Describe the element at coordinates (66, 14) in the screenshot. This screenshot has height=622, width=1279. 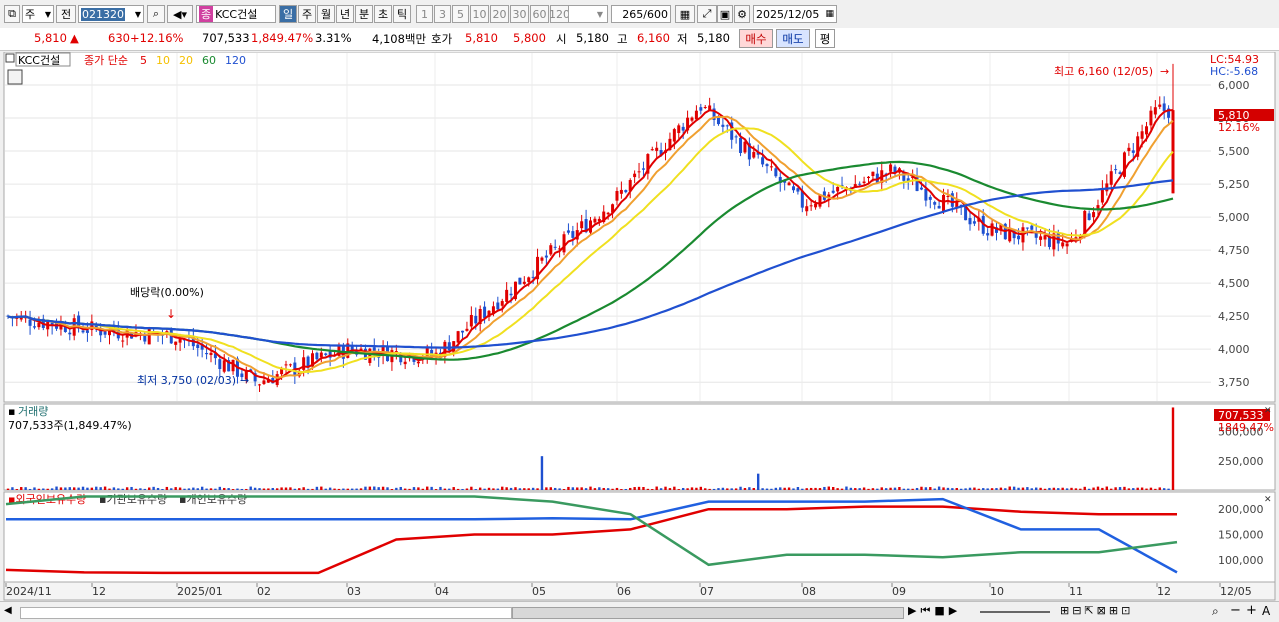
I see `prev-button: 전` at that location.